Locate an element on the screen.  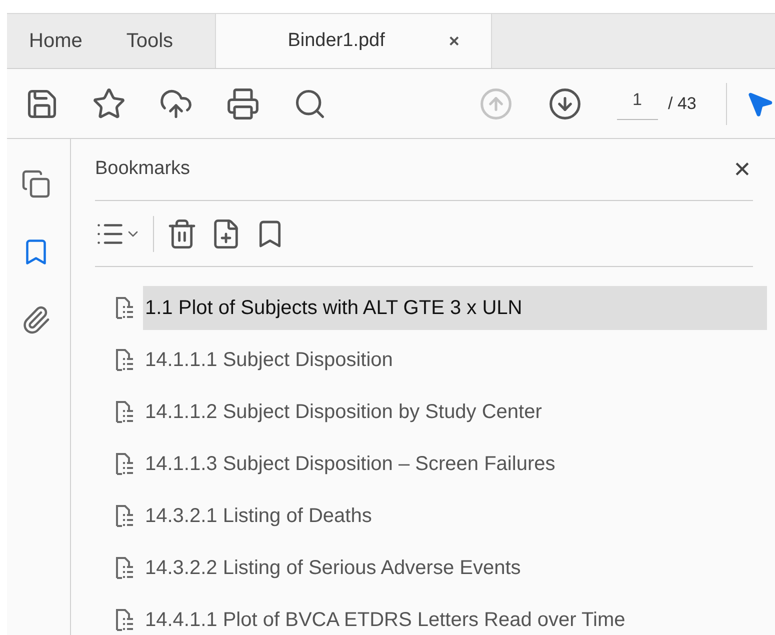
bookmark-item: 14.3.2.2 Listing of Serious Adverse Events is located at coordinates (455, 568).